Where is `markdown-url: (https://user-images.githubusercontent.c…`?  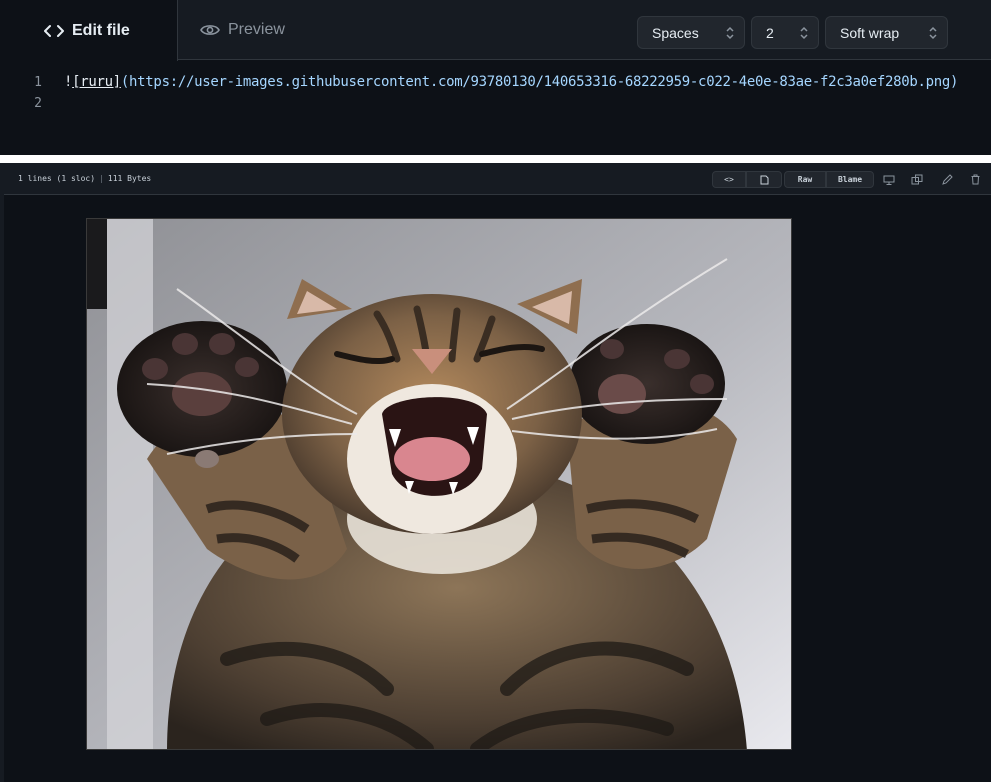 markdown-url: (https://user-images.githubusercontent.c… is located at coordinates (539, 82).